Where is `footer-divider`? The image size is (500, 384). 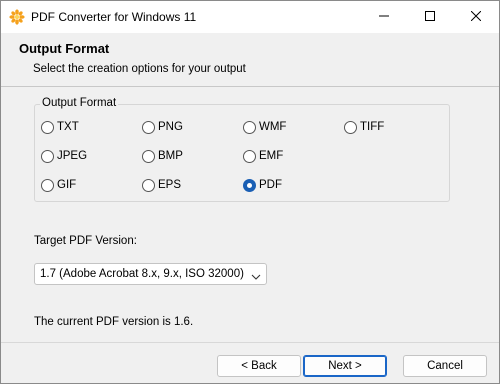 footer-divider is located at coordinates (250, 342).